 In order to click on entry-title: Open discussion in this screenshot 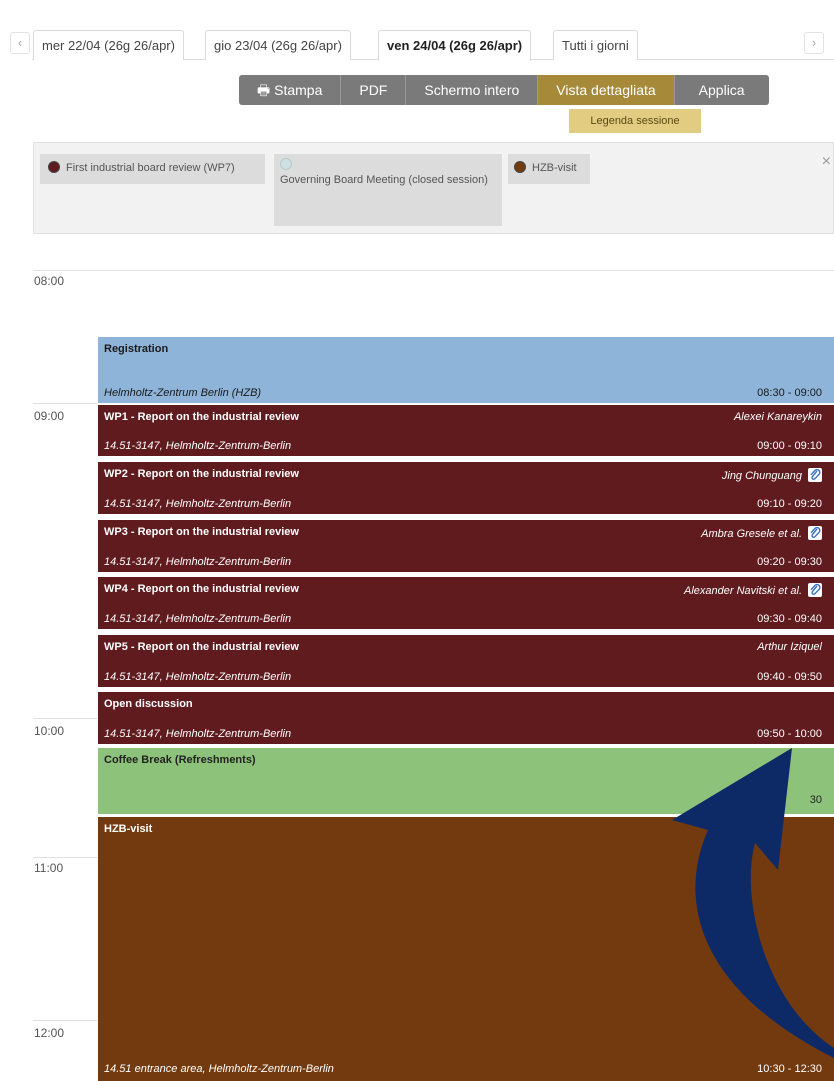, I will do `click(148, 704)`.